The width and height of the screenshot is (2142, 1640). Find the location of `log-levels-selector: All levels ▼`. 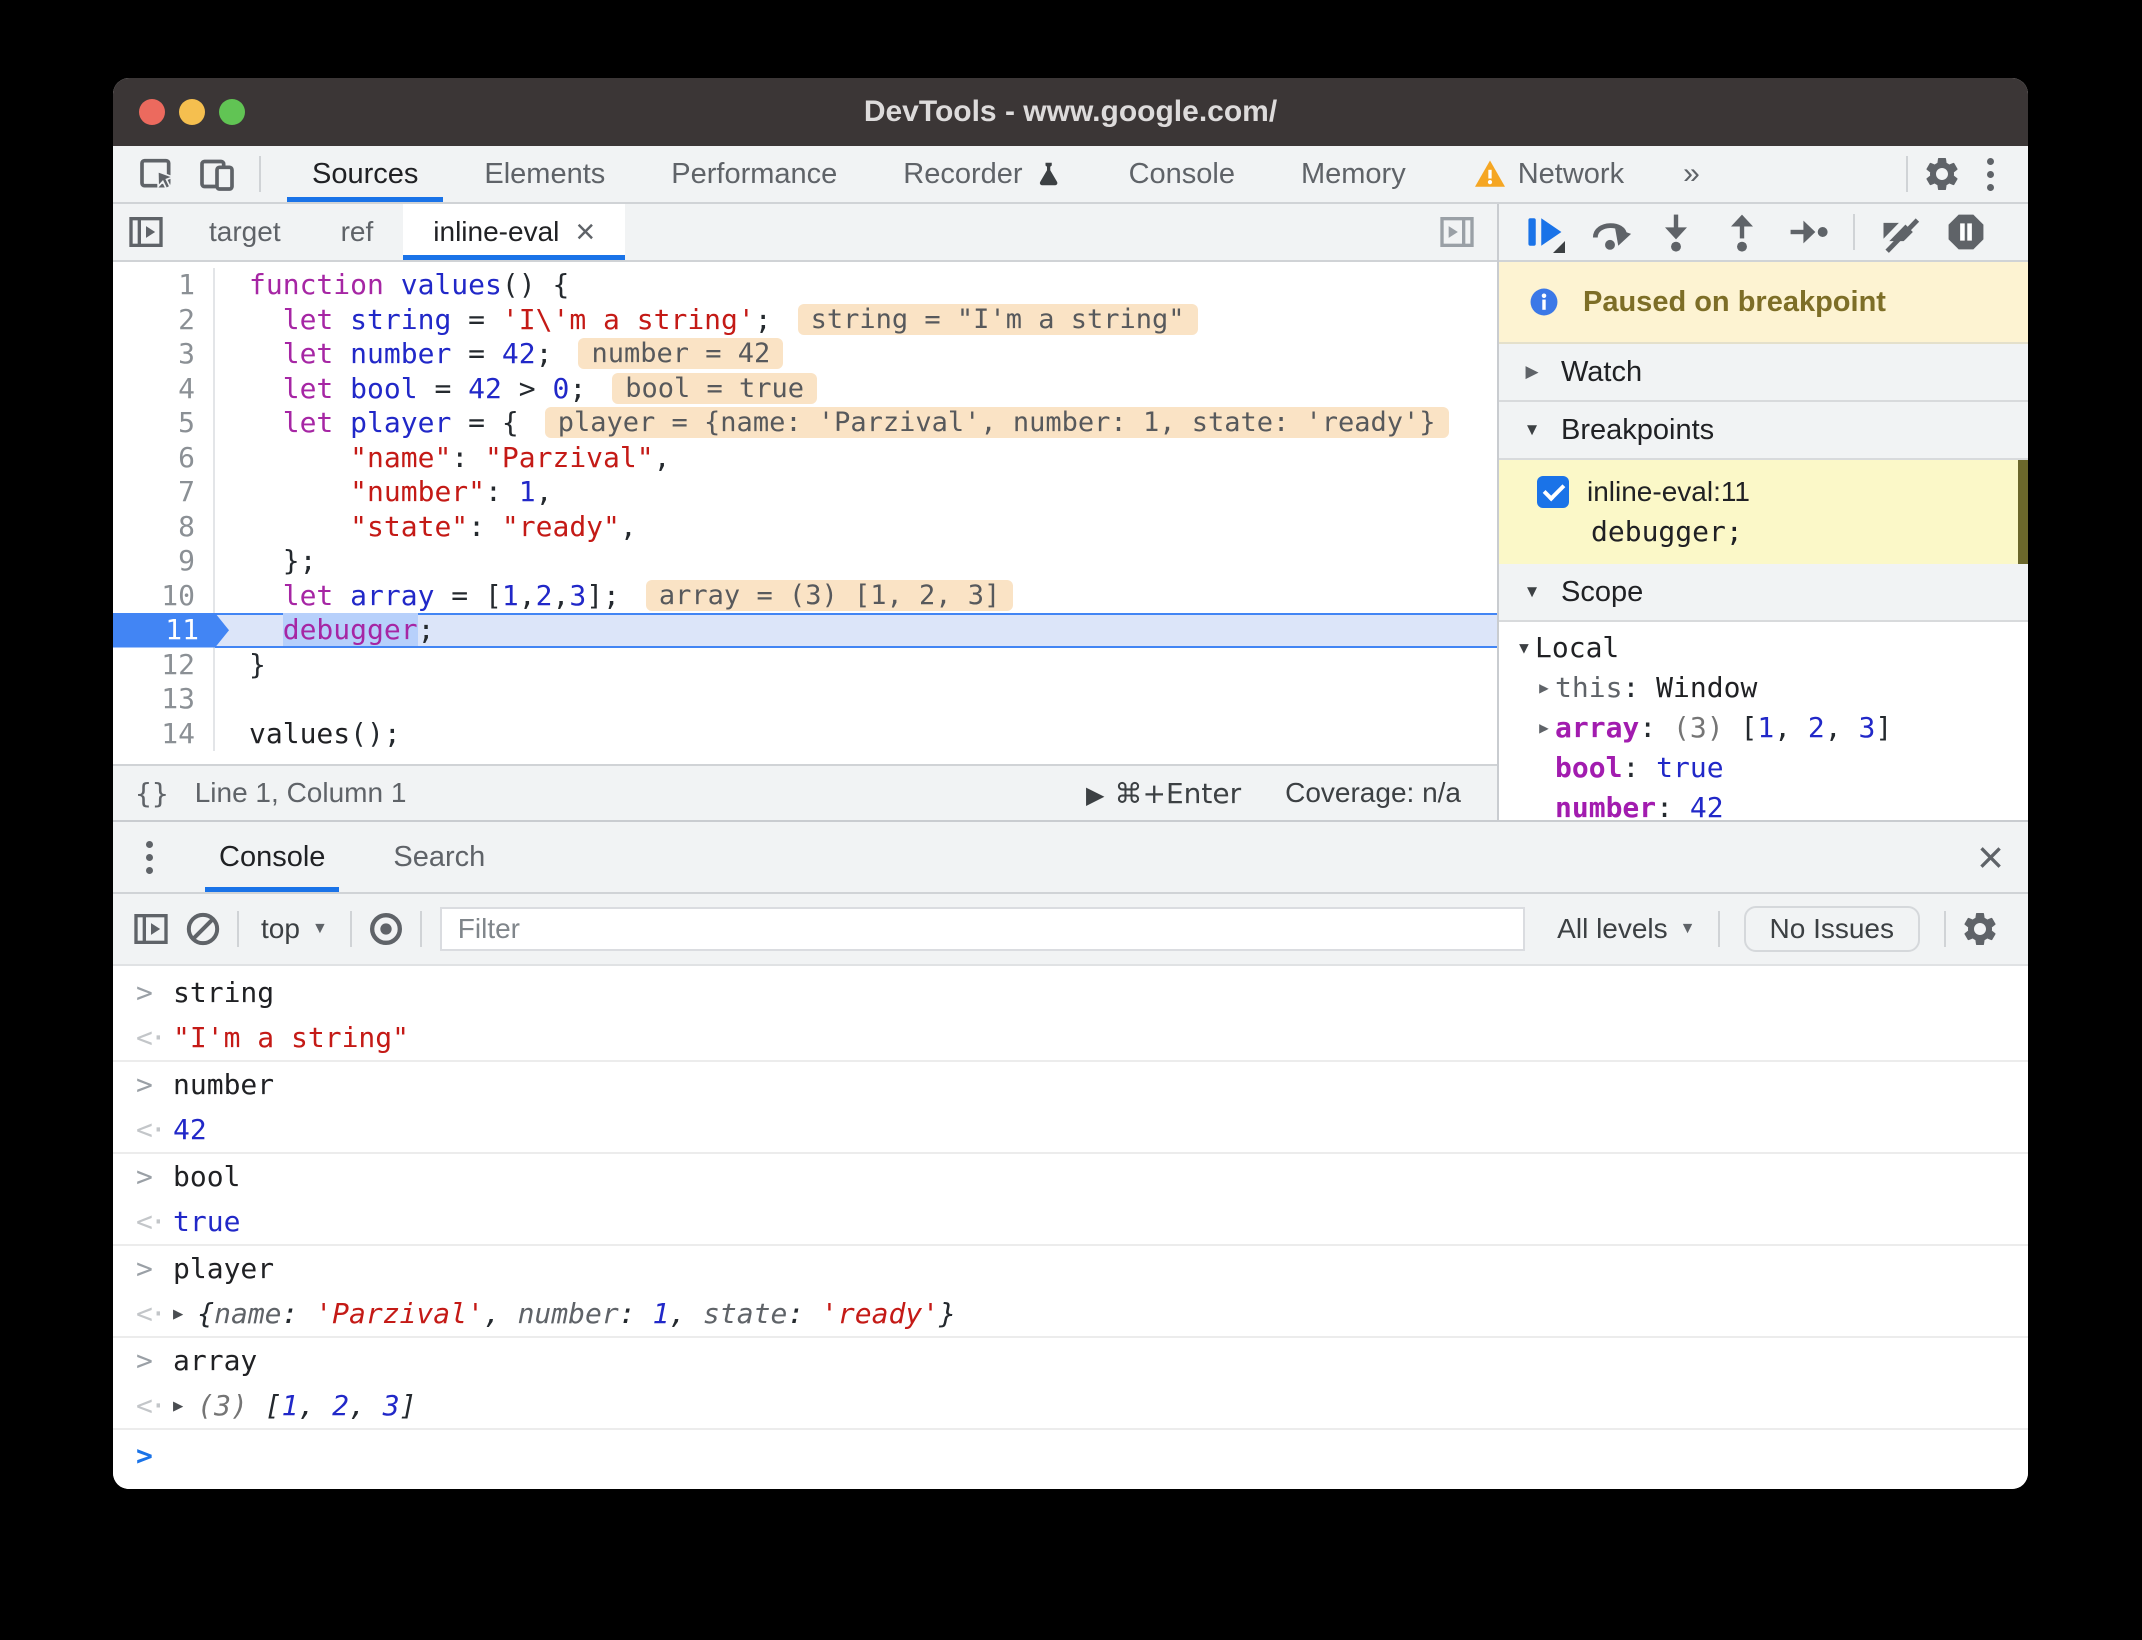

log-levels-selector: All levels ▼ is located at coordinates (1626, 929).